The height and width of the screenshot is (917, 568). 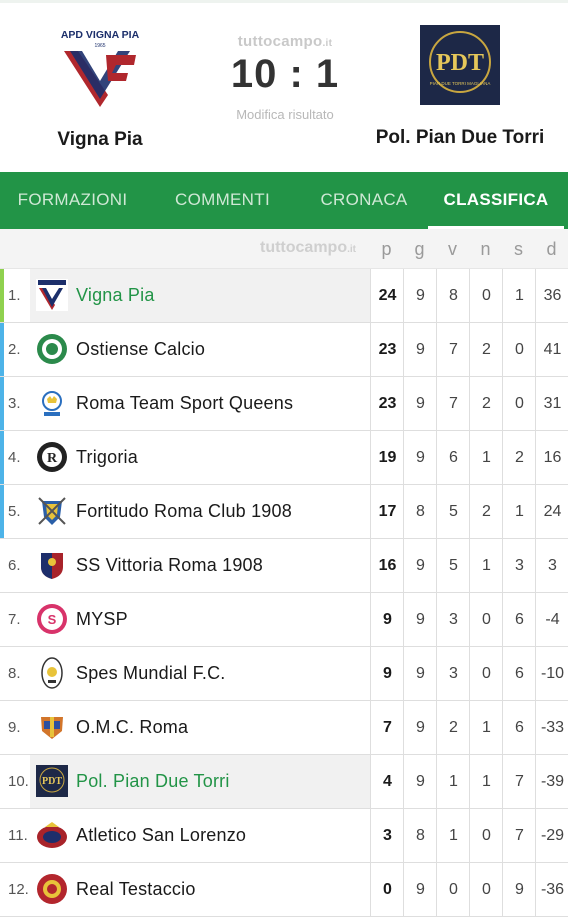 I want to click on row-position: 5., so click(x=14, y=511).